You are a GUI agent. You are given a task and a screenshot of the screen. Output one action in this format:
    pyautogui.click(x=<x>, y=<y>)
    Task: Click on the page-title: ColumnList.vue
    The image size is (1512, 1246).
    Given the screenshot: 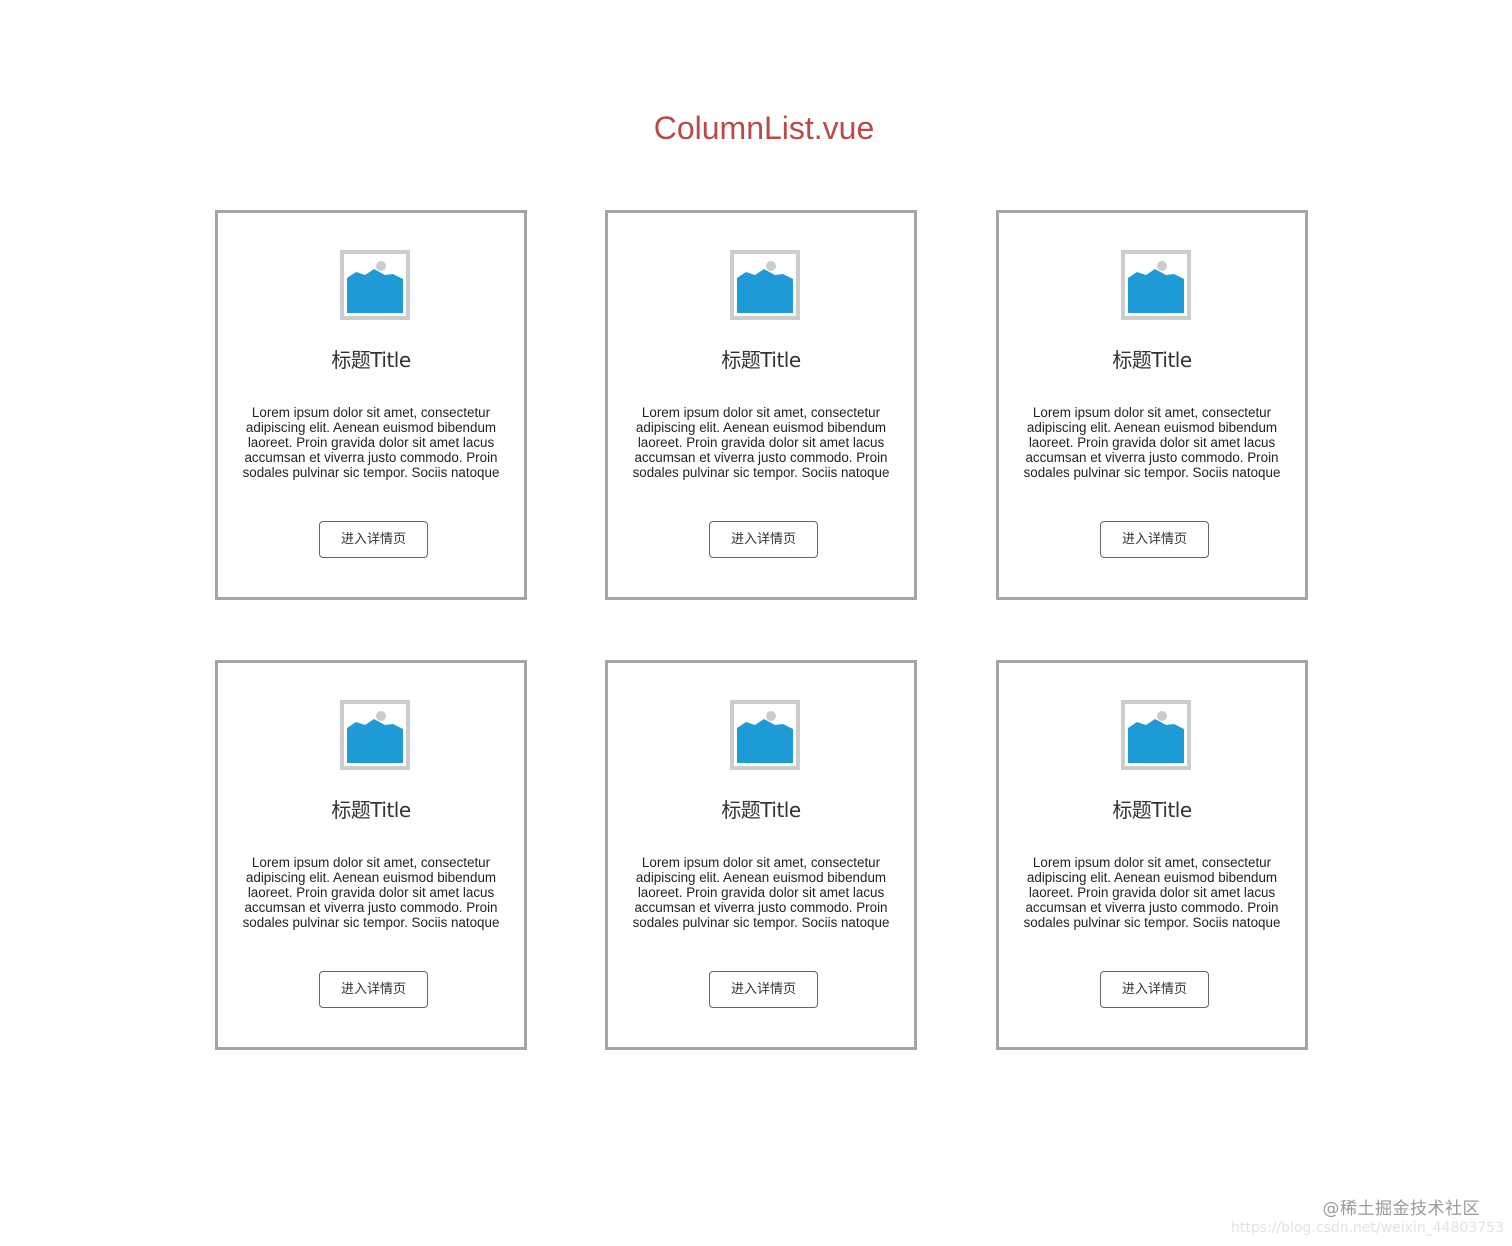 What is the action you would take?
    pyautogui.click(x=764, y=128)
    